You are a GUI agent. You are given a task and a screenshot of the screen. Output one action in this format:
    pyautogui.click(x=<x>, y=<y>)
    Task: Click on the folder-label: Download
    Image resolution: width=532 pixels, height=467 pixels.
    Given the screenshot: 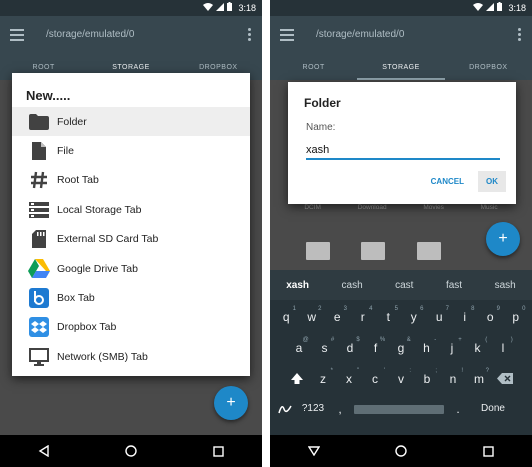 What is the action you would take?
    pyautogui.click(x=372, y=207)
    